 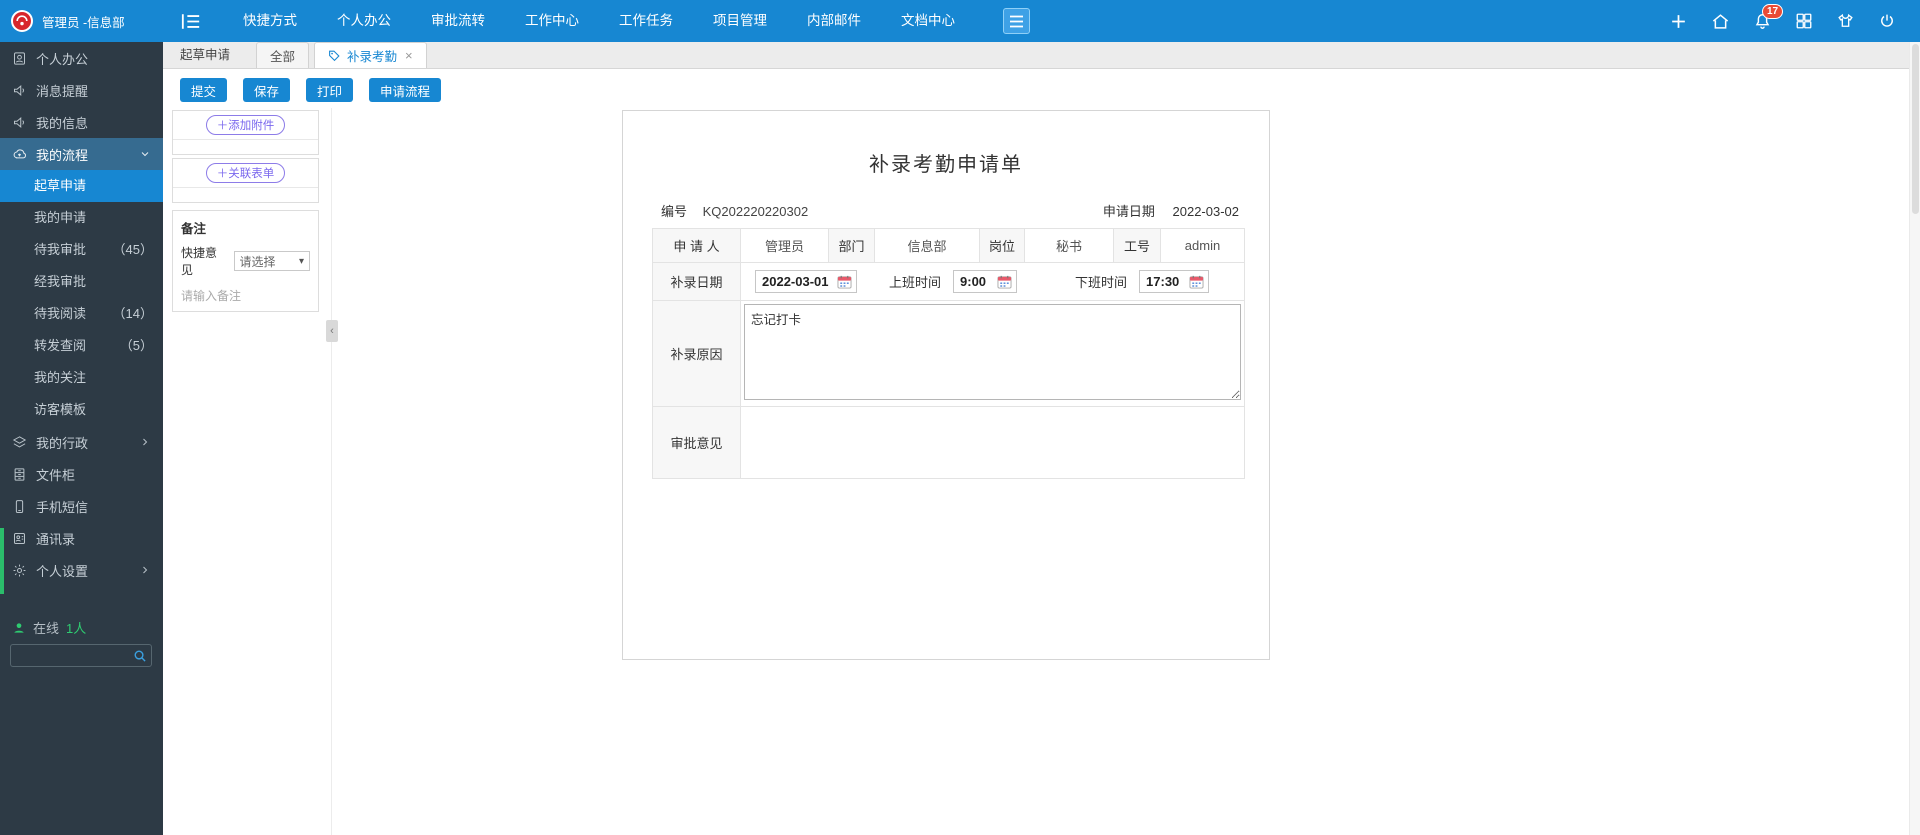 What do you see at coordinates (740, 21) in the screenshot?
I see `nav-item-project-management: 项目管理` at bounding box center [740, 21].